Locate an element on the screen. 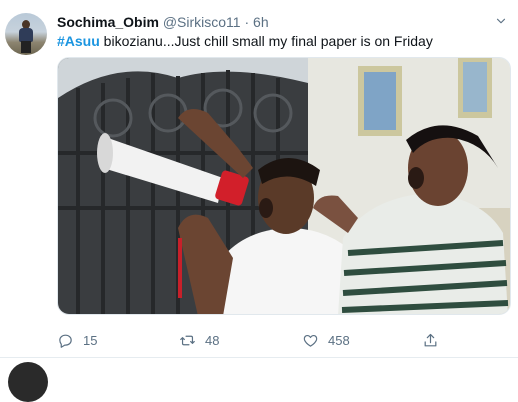 The height and width of the screenshot is (402, 518). author-avatar is located at coordinates (26, 34).